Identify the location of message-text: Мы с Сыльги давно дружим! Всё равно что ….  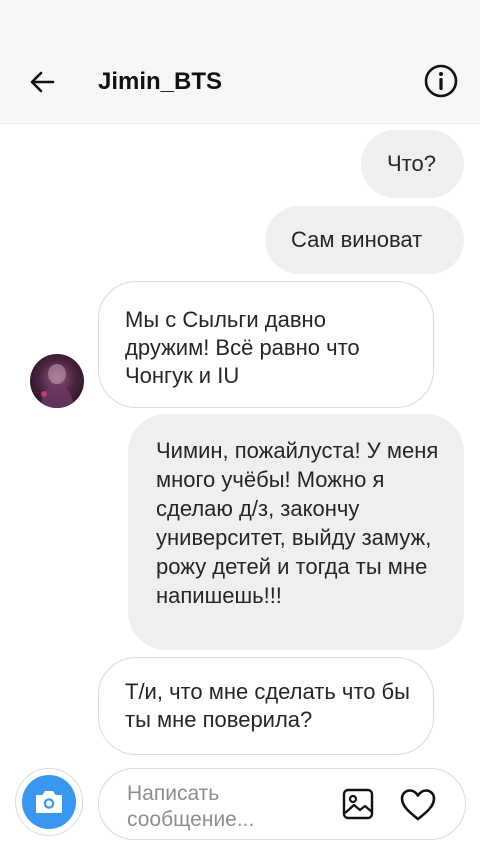
(242, 347).